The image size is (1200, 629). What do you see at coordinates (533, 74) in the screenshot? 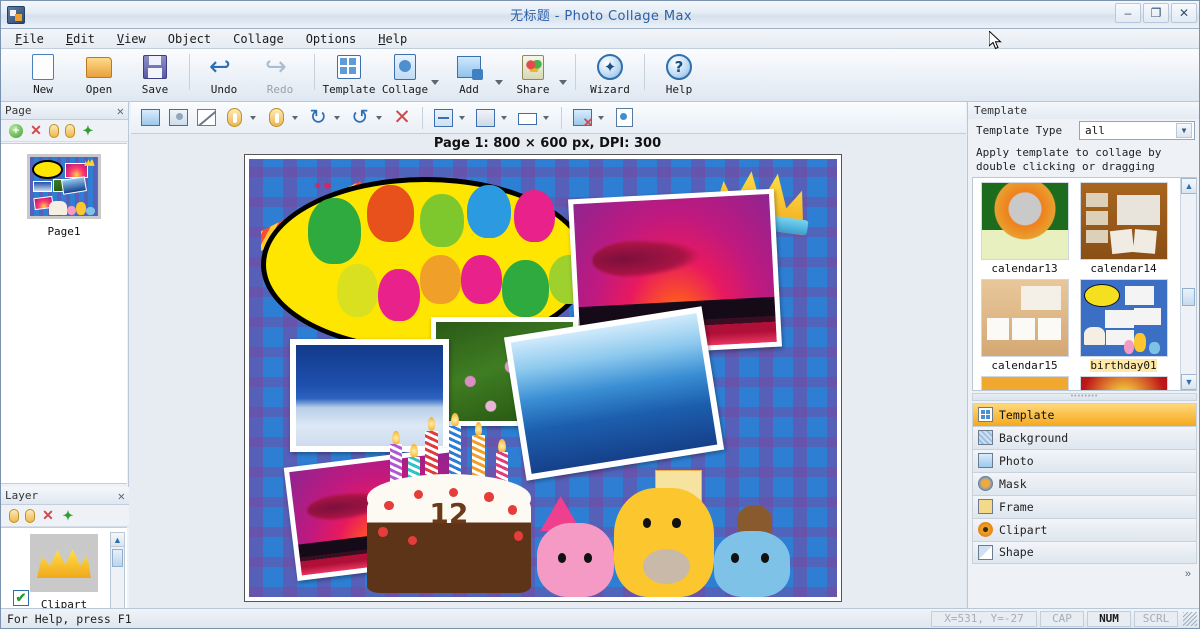
I see `toolbar-share: Share` at bounding box center [533, 74].